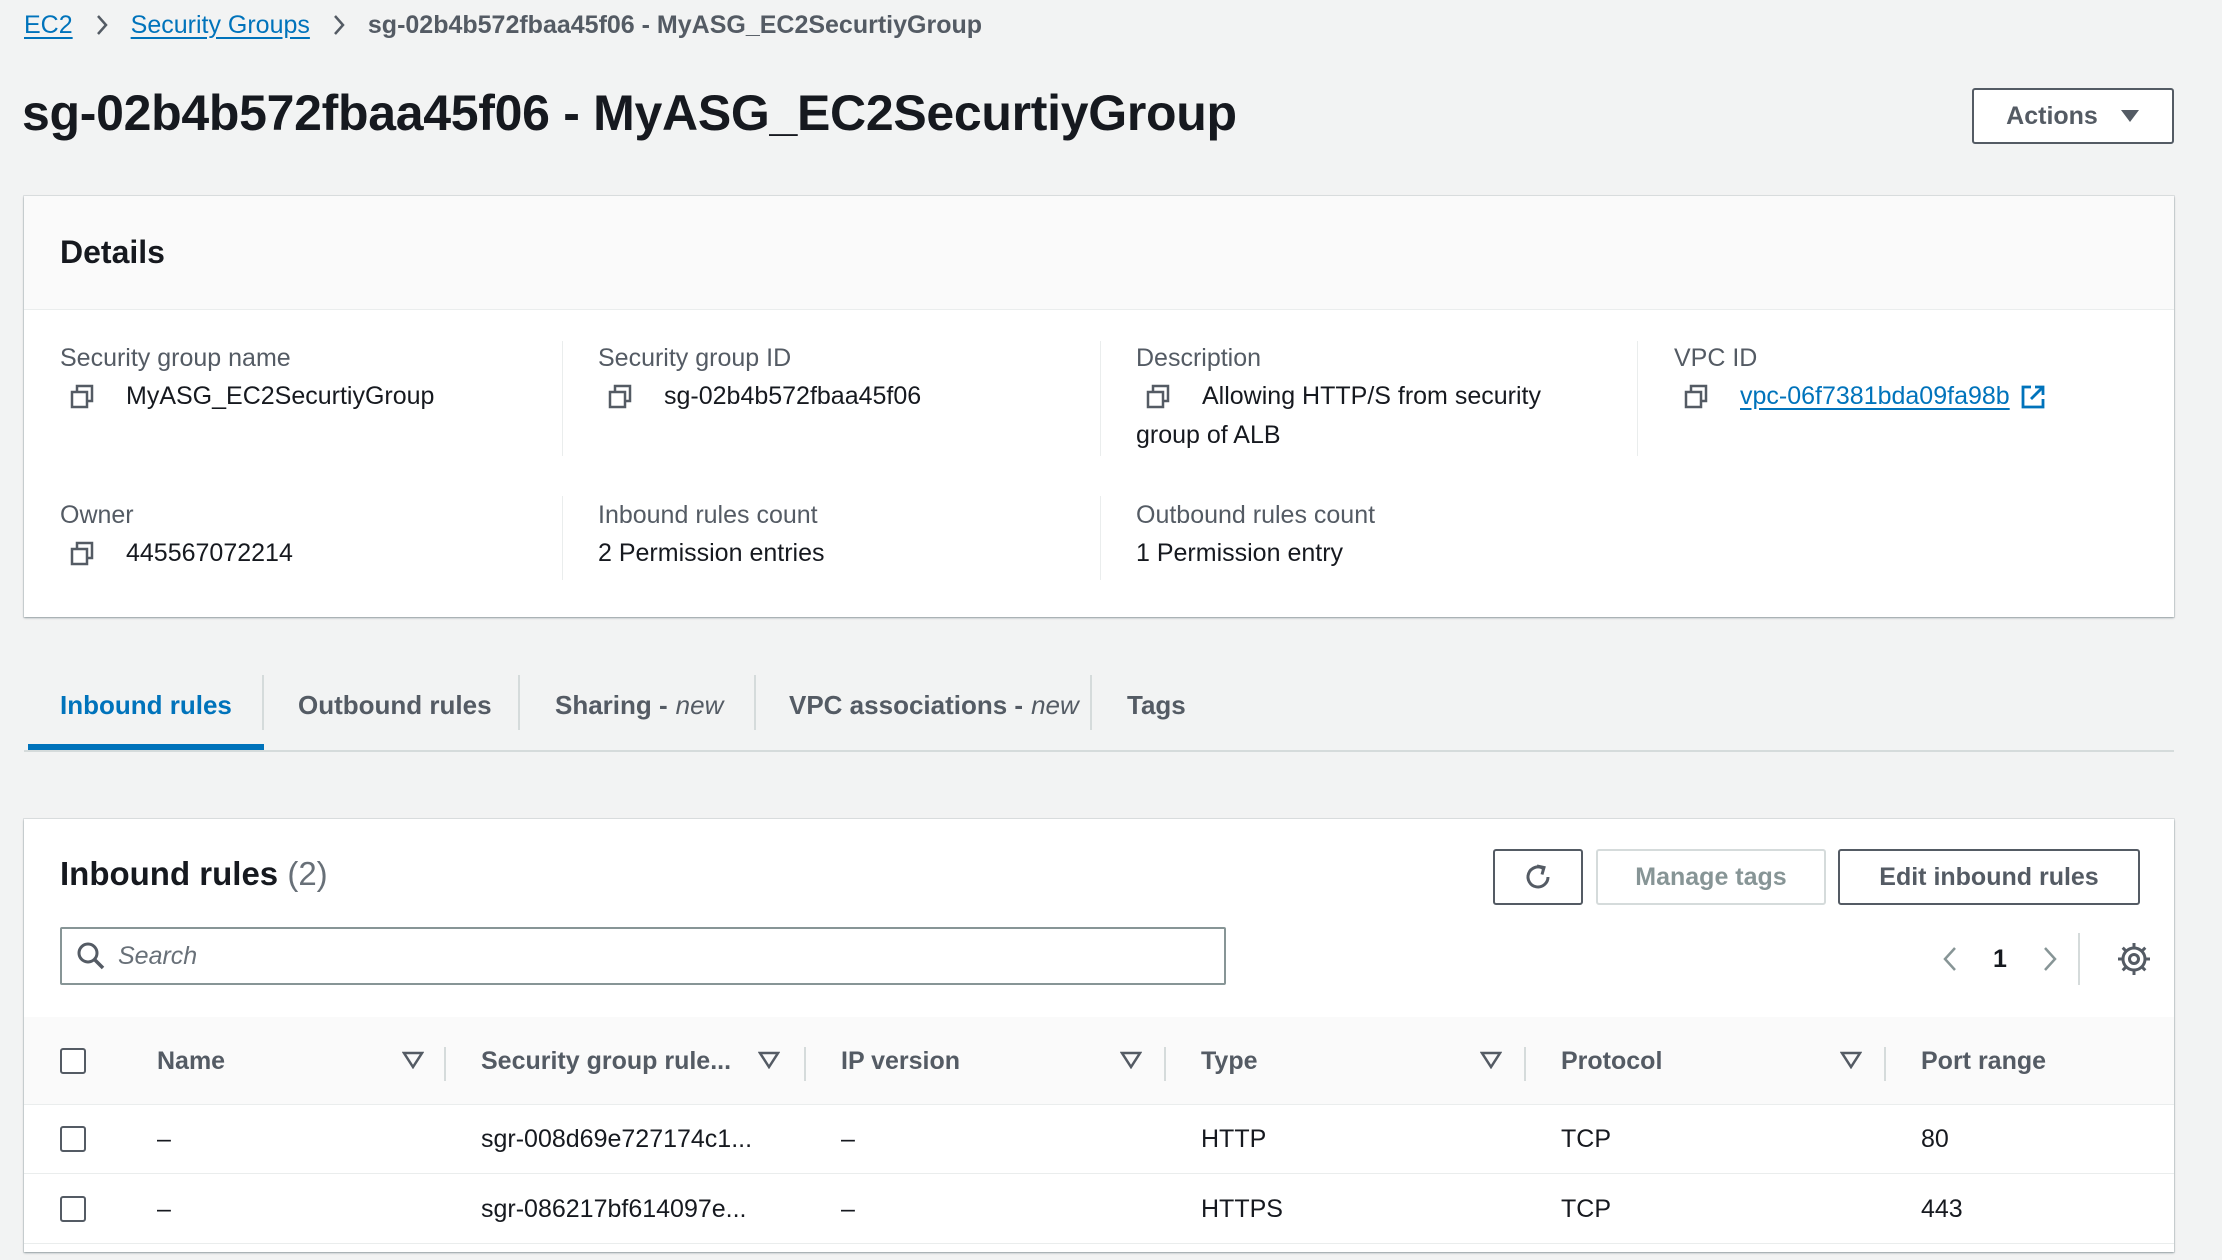 This screenshot has height=1260, width=2222. I want to click on owner-value: 445567072214, so click(176, 553).